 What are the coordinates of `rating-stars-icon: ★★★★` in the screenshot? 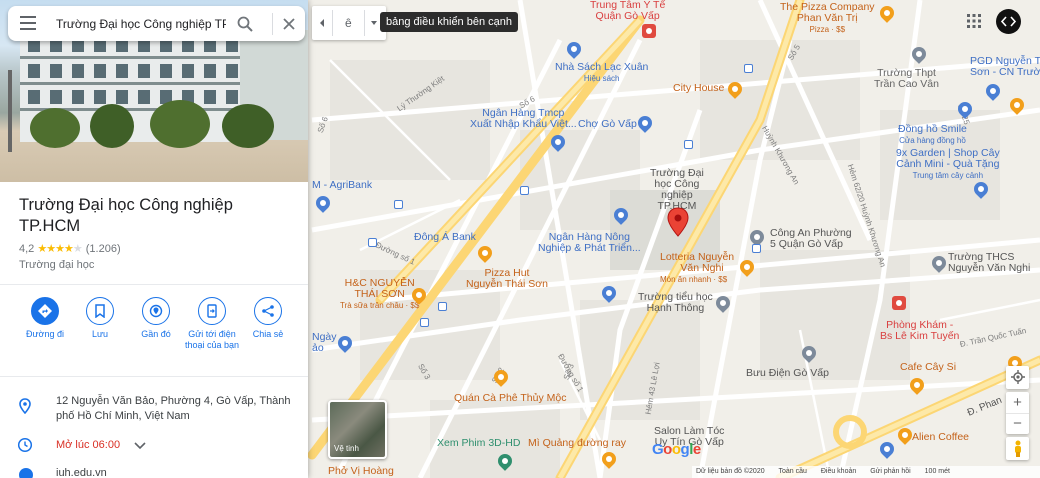 It's located at (55, 249).